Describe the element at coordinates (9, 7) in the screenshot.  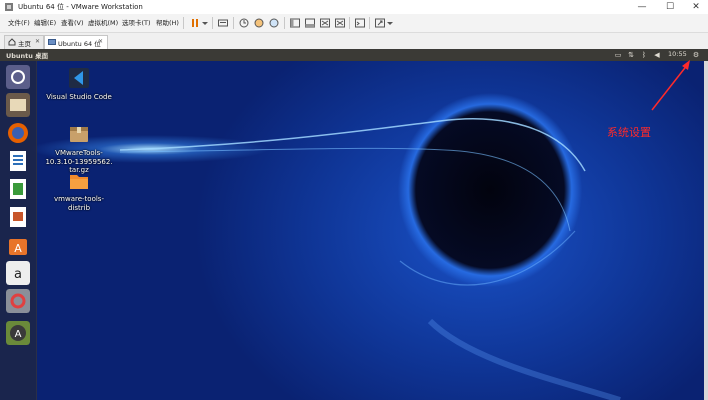
I see `vmware-app-icon` at that location.